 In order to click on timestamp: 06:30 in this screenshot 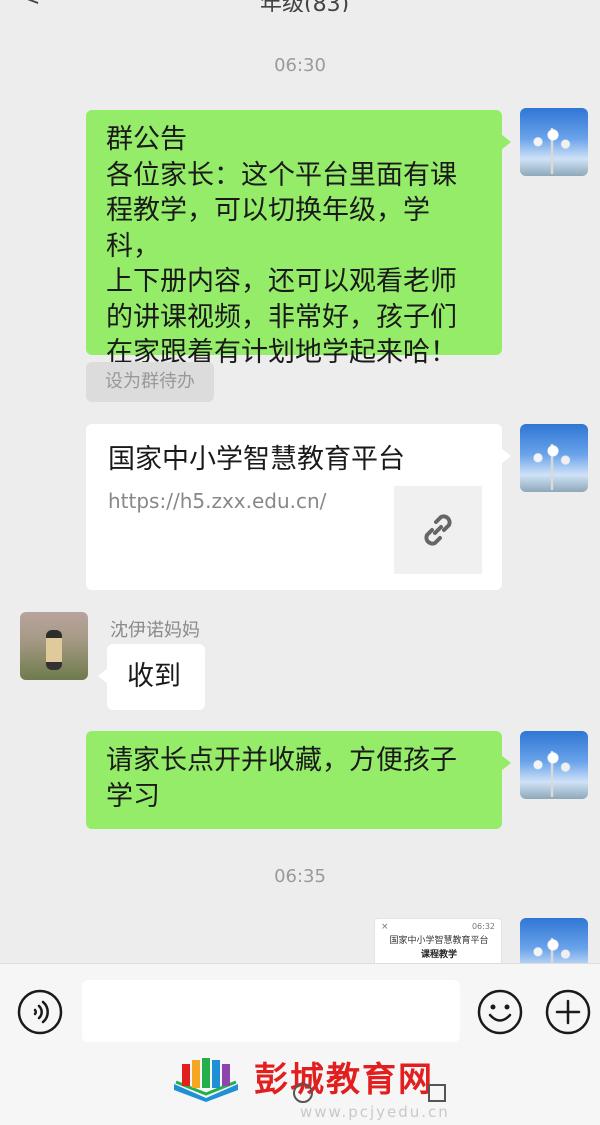, I will do `click(300, 65)`.